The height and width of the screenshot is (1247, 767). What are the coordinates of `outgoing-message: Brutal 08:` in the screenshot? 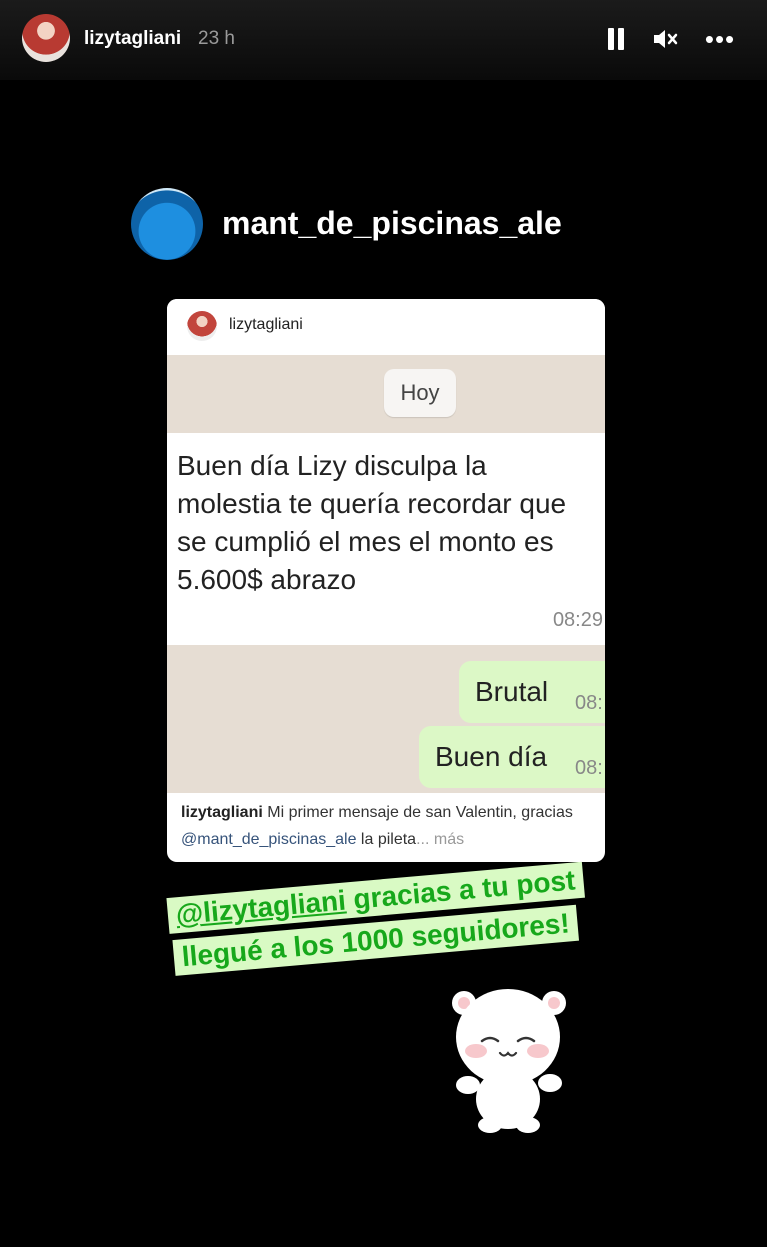 It's located at (532, 692).